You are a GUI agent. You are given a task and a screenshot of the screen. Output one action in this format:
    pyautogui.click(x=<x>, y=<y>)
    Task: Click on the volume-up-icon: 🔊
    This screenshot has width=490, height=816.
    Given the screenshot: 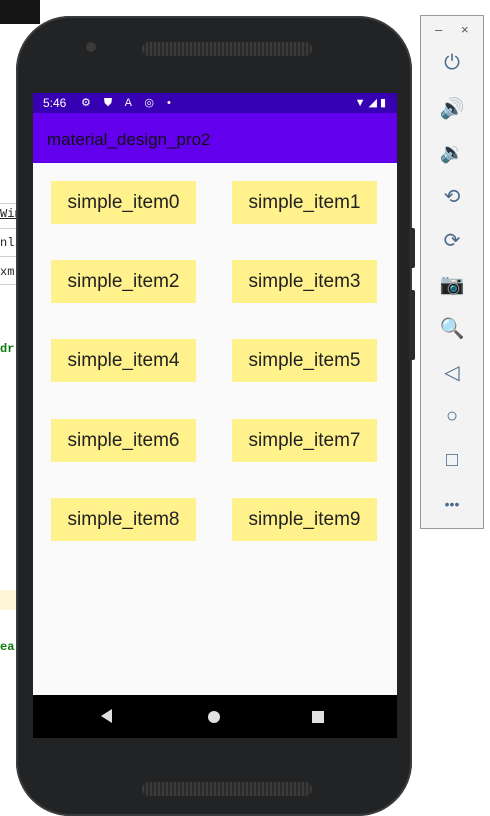 What is the action you would take?
    pyautogui.click(x=452, y=108)
    